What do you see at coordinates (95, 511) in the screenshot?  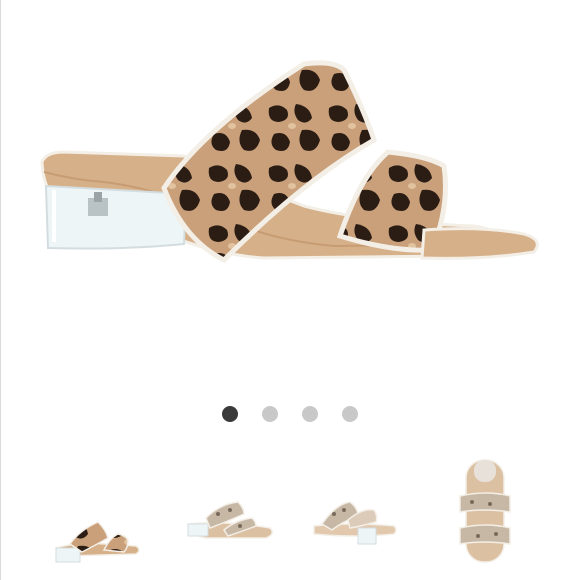 I see `thumbnail-side-view` at bounding box center [95, 511].